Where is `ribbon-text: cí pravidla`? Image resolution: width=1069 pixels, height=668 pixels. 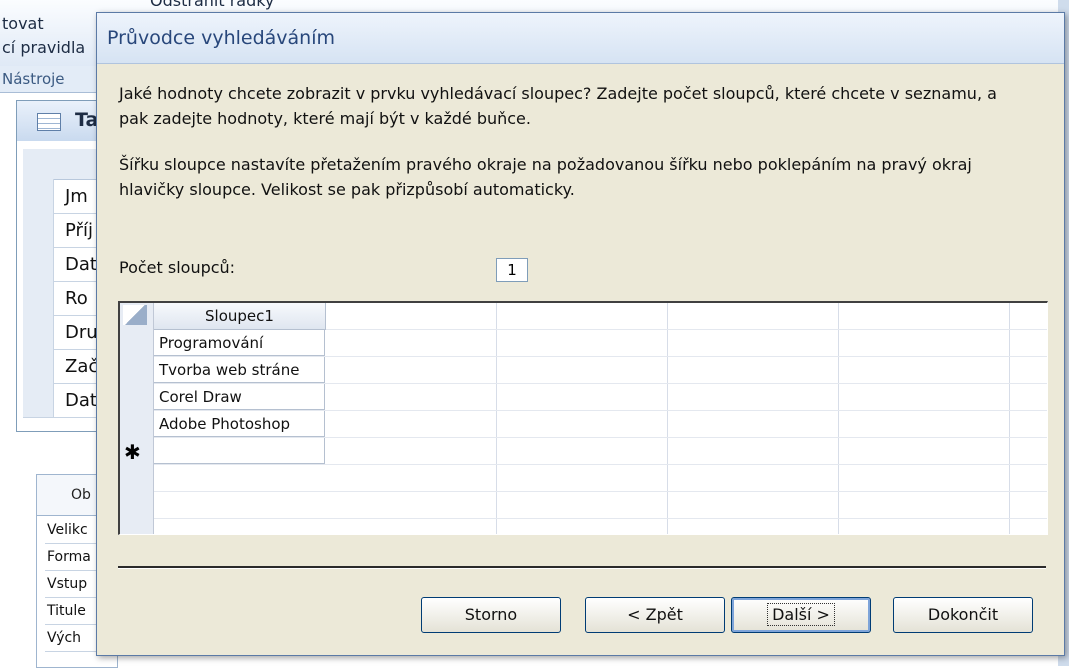 ribbon-text: cí pravidla is located at coordinates (44, 47).